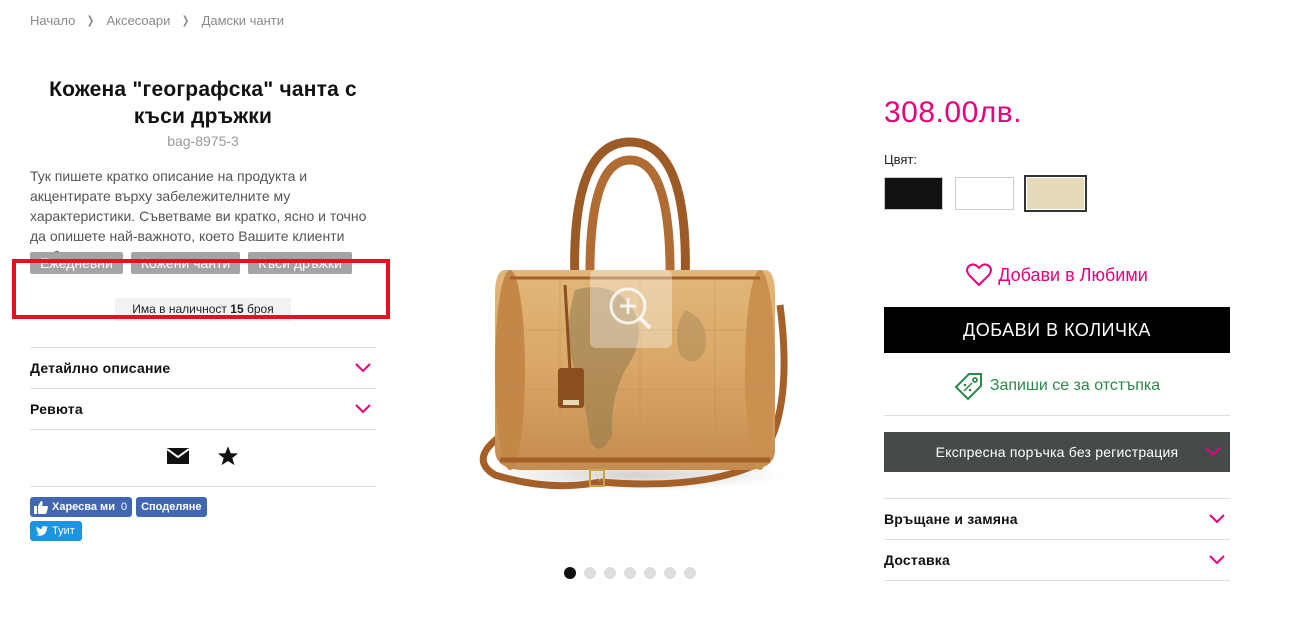 The width and height of the screenshot is (1293, 625). Describe the element at coordinates (185, 263) in the screenshot. I see `tag-leather-bags: Кожени чанти` at that location.